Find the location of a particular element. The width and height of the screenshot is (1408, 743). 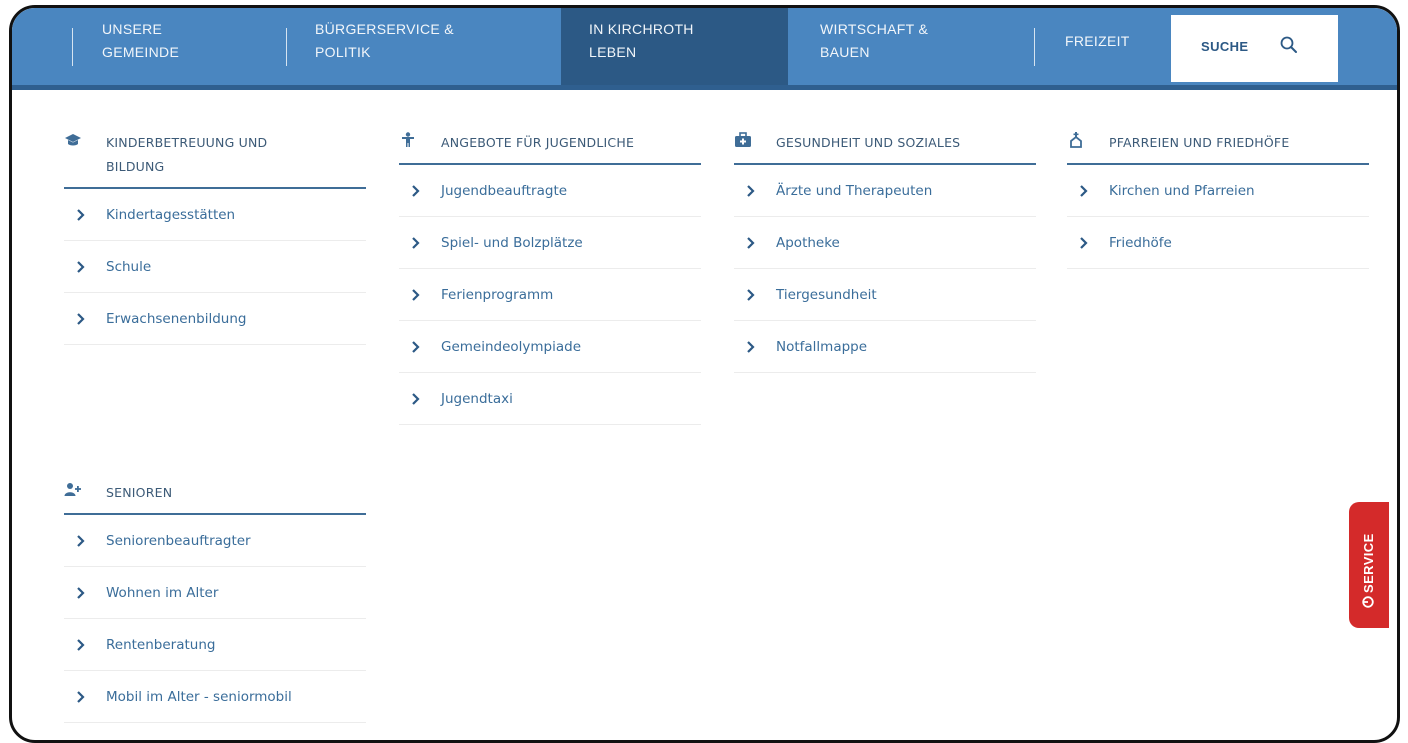

menu-link-label: Kirchen und Pfarreien is located at coordinates (1182, 190).